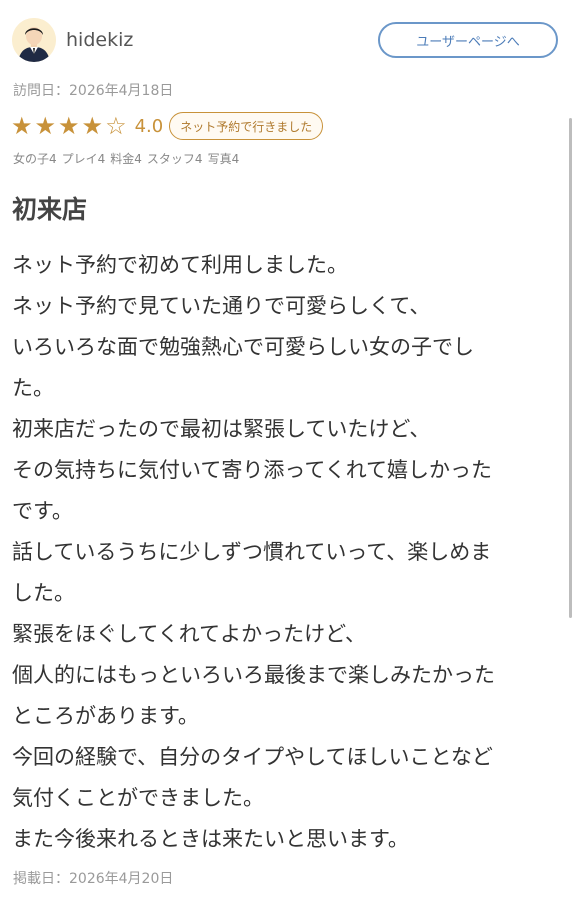 This screenshot has height=900, width=576. What do you see at coordinates (468, 40) in the screenshot?
I see `user-page-button: ユーザーページへ` at bounding box center [468, 40].